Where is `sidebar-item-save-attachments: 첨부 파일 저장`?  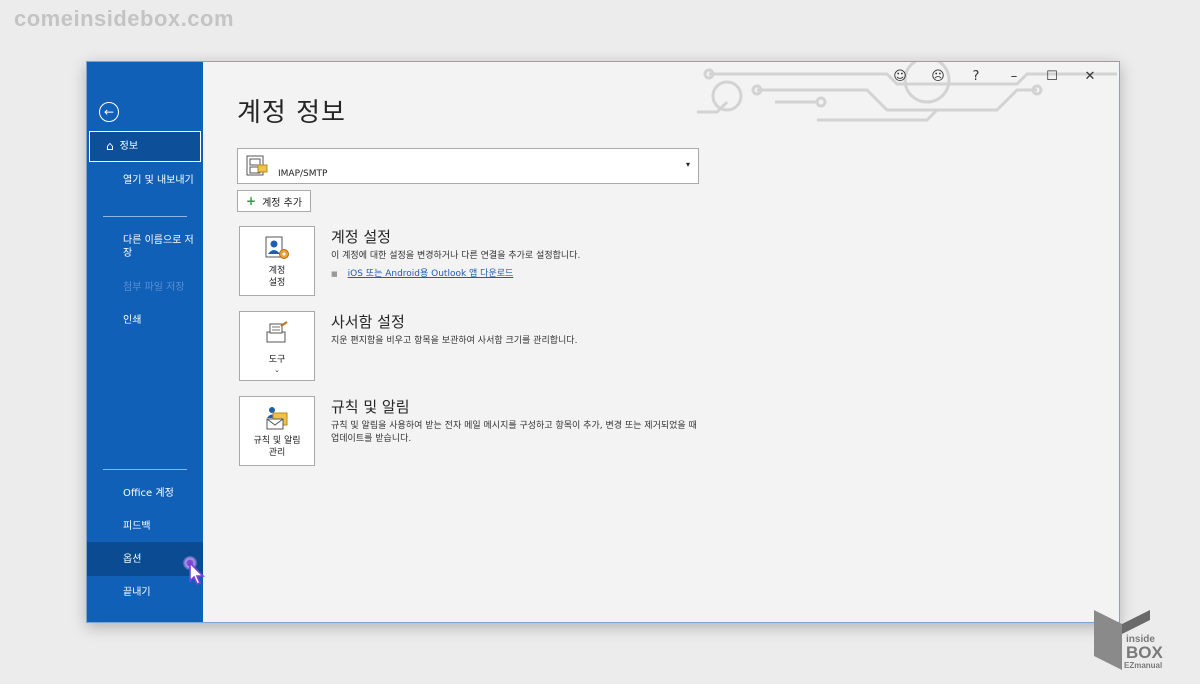 sidebar-item-save-attachments: 첨부 파일 저장 is located at coordinates (154, 287).